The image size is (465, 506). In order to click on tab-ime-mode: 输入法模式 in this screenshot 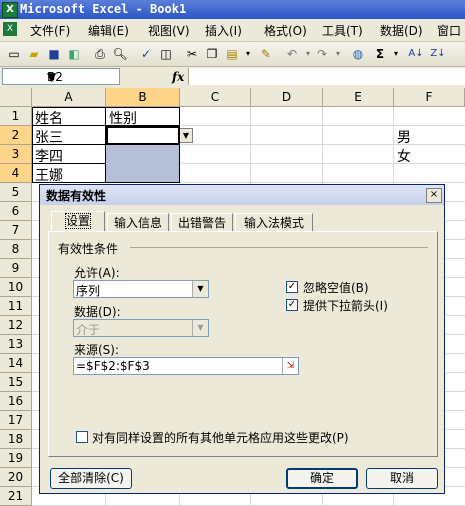, I will do `click(274, 222)`.